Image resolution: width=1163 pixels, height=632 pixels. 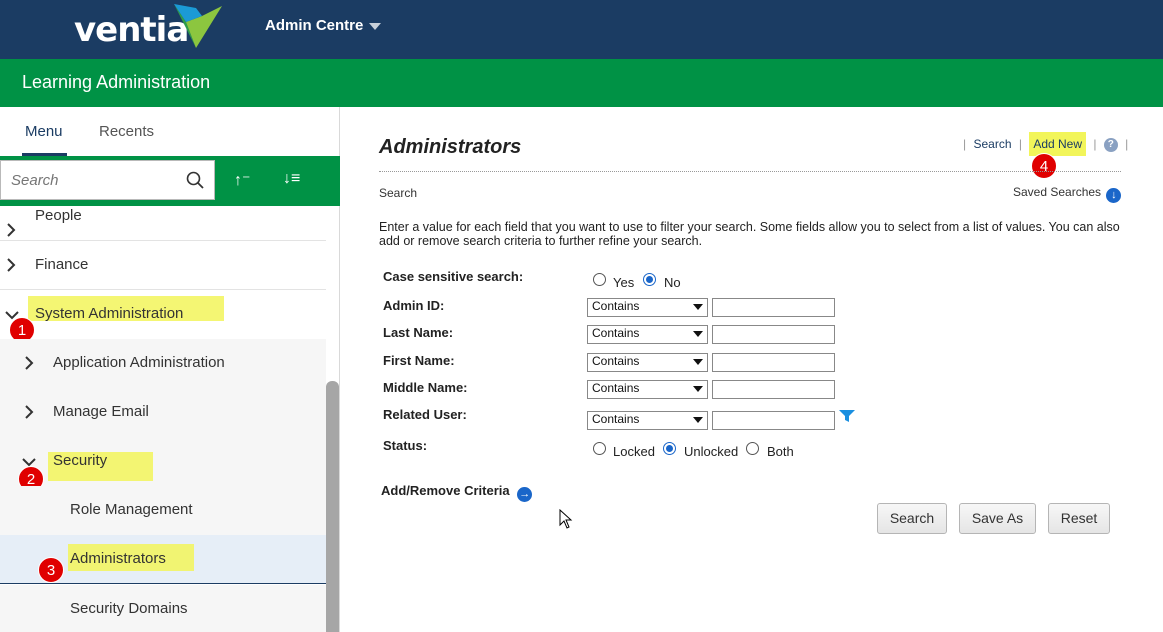 What do you see at coordinates (847, 416) in the screenshot?
I see `filter-icon` at bounding box center [847, 416].